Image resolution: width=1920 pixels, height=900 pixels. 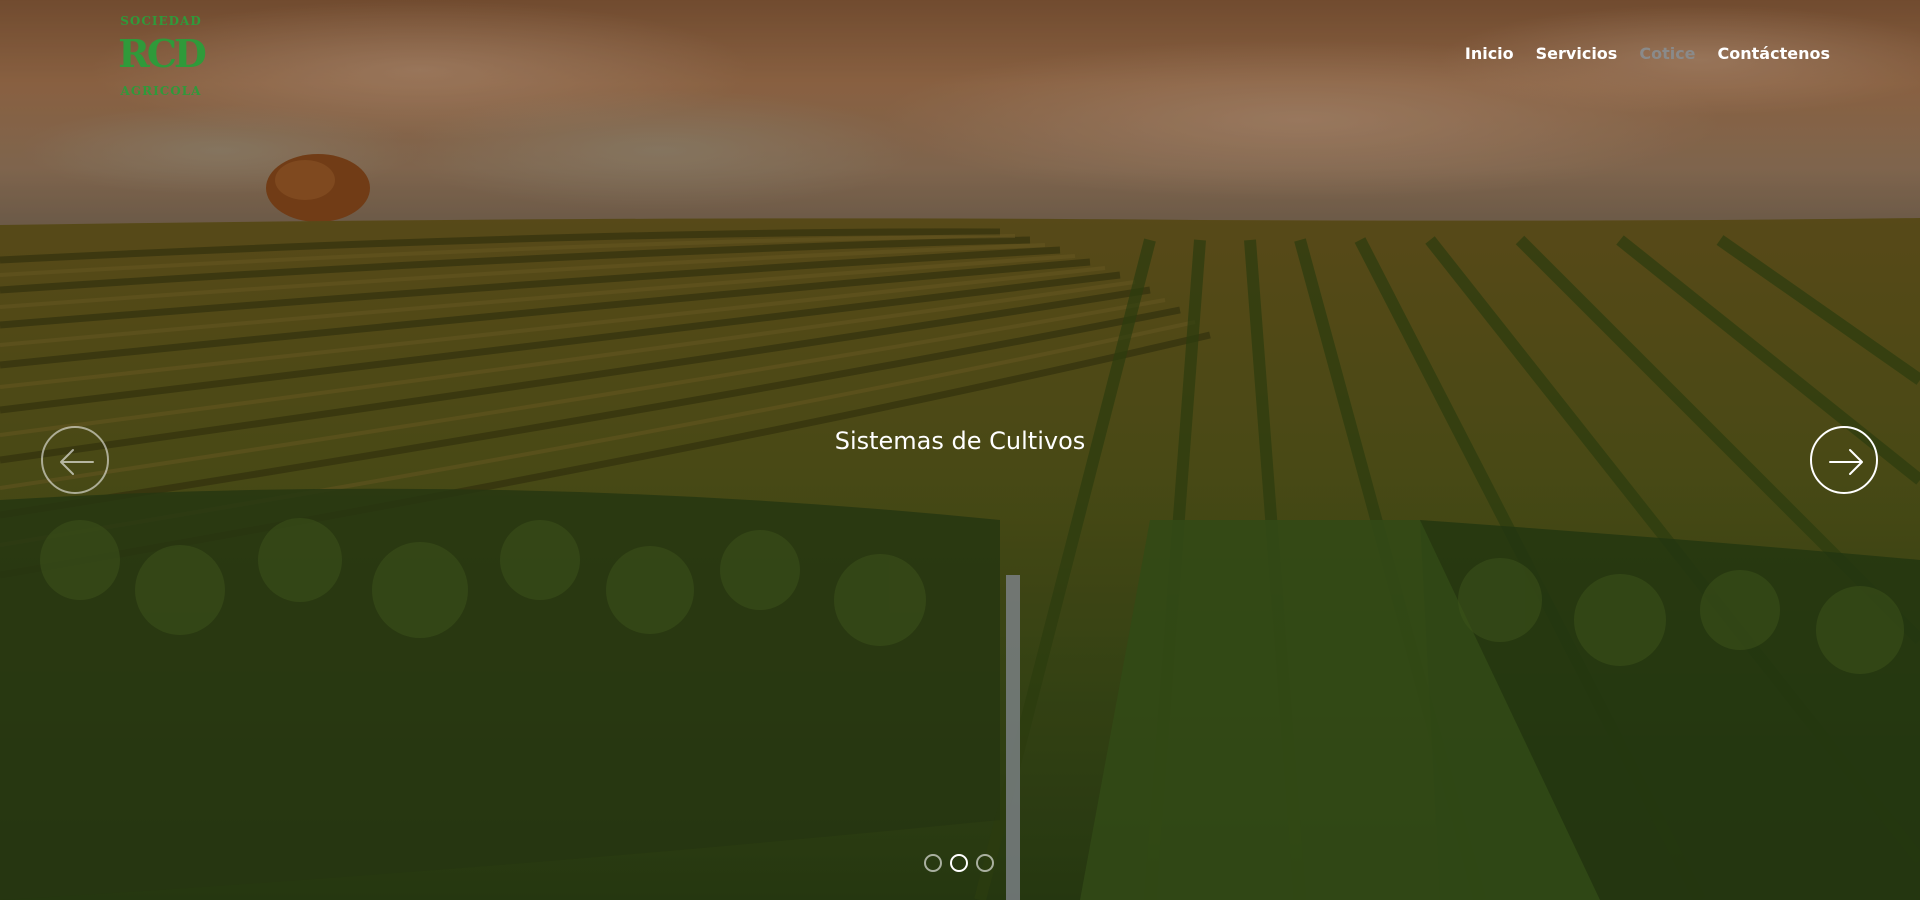 What do you see at coordinates (960, 441) in the screenshot?
I see `slide-caption: Sistemas de Cultivos` at bounding box center [960, 441].